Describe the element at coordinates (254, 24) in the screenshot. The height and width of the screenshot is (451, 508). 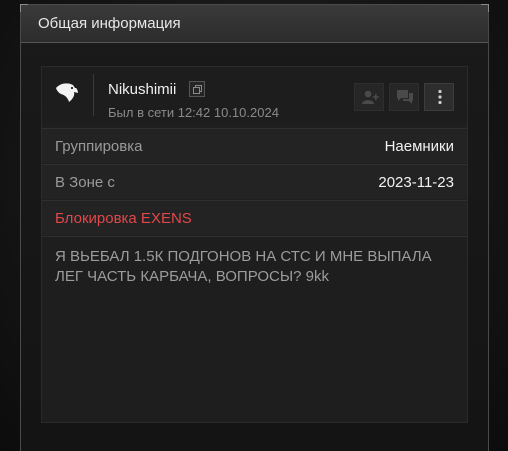
I see `panel-header: Общая информация` at that location.